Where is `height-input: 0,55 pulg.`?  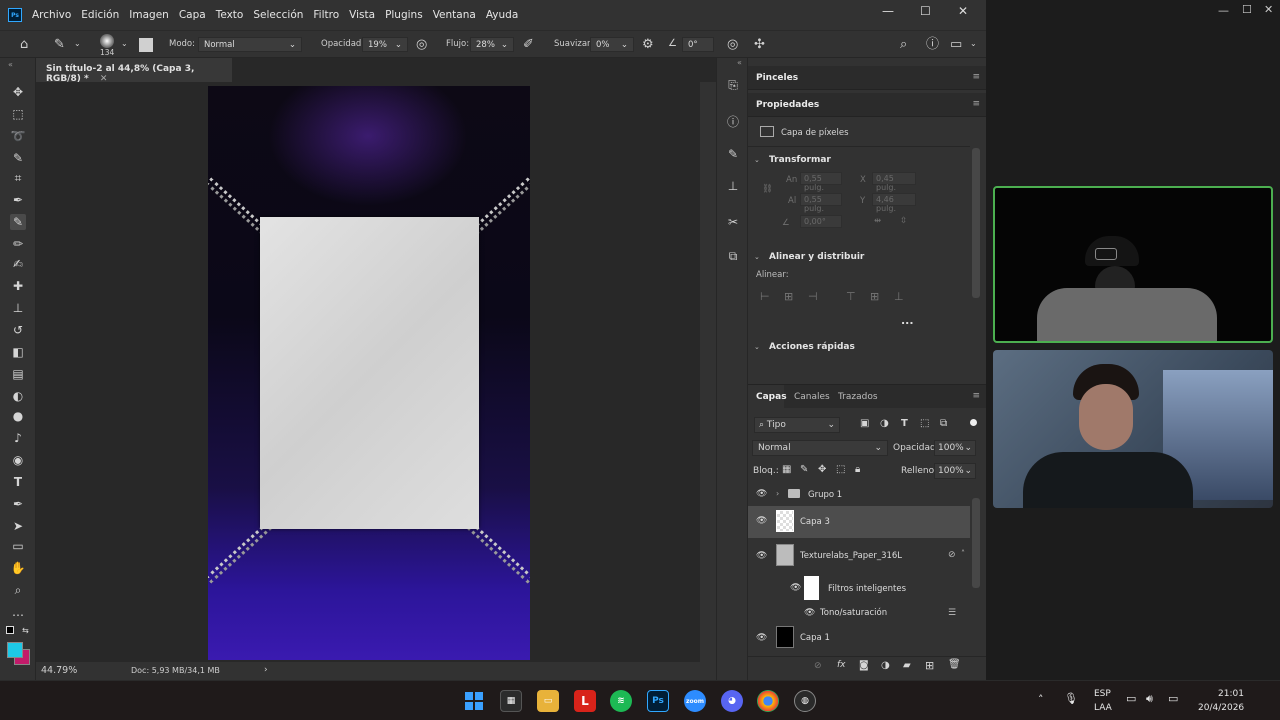
height-input: 0,55 pulg. is located at coordinates (821, 203).